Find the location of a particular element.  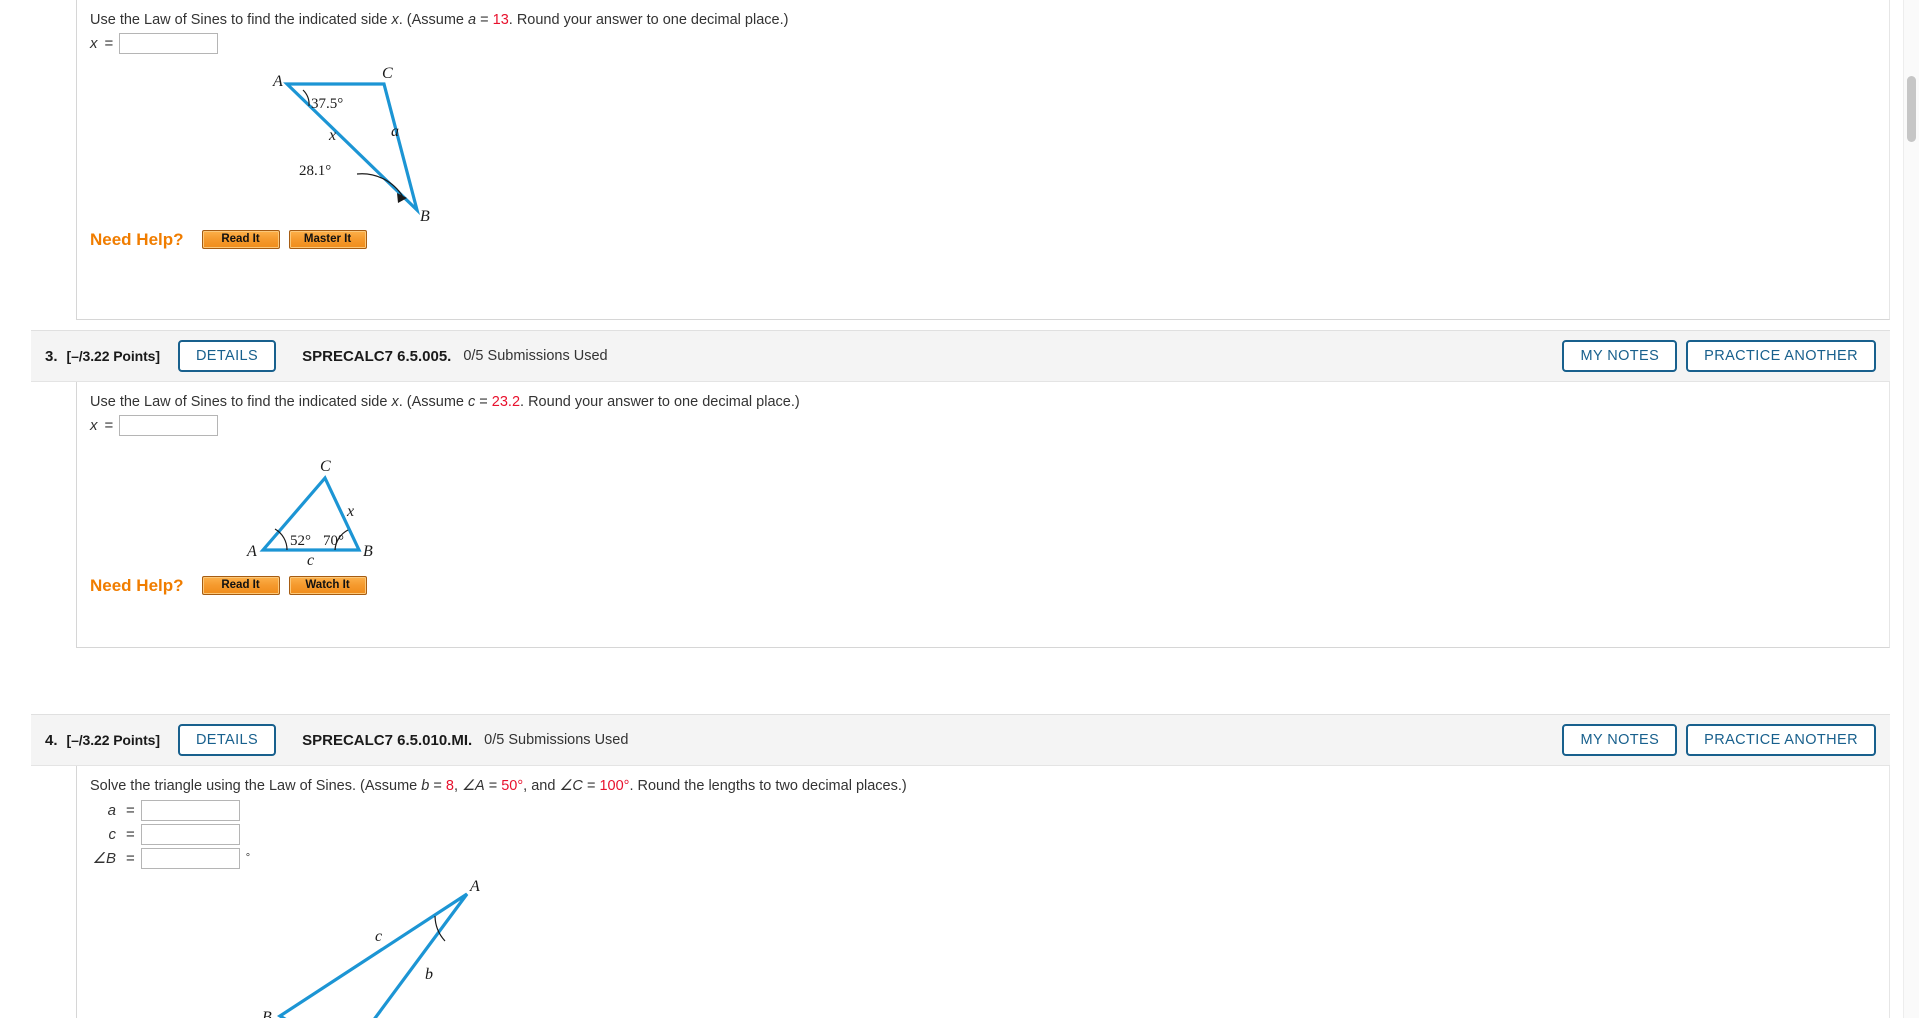

prompt-angle-a-var: ∠A is located at coordinates (473, 786).